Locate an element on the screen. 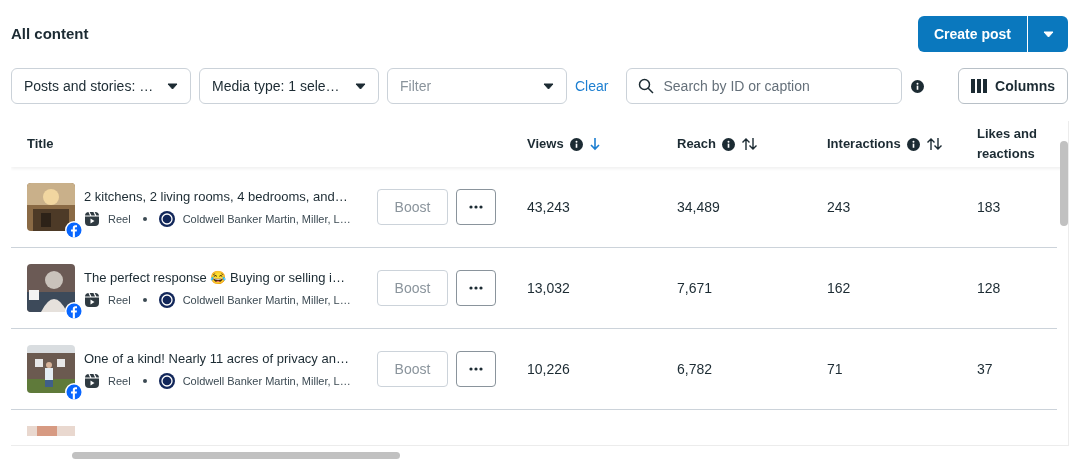 The width and height of the screenshot is (1080, 462). table-cell: 6,782 is located at coordinates (695, 369).